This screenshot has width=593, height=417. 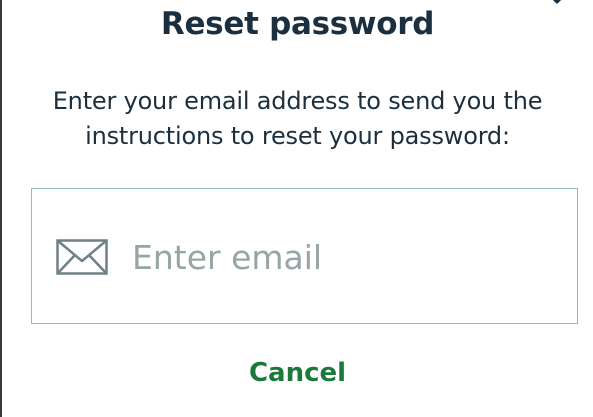 I want to click on cancel-button: Cancel, so click(x=297, y=373).